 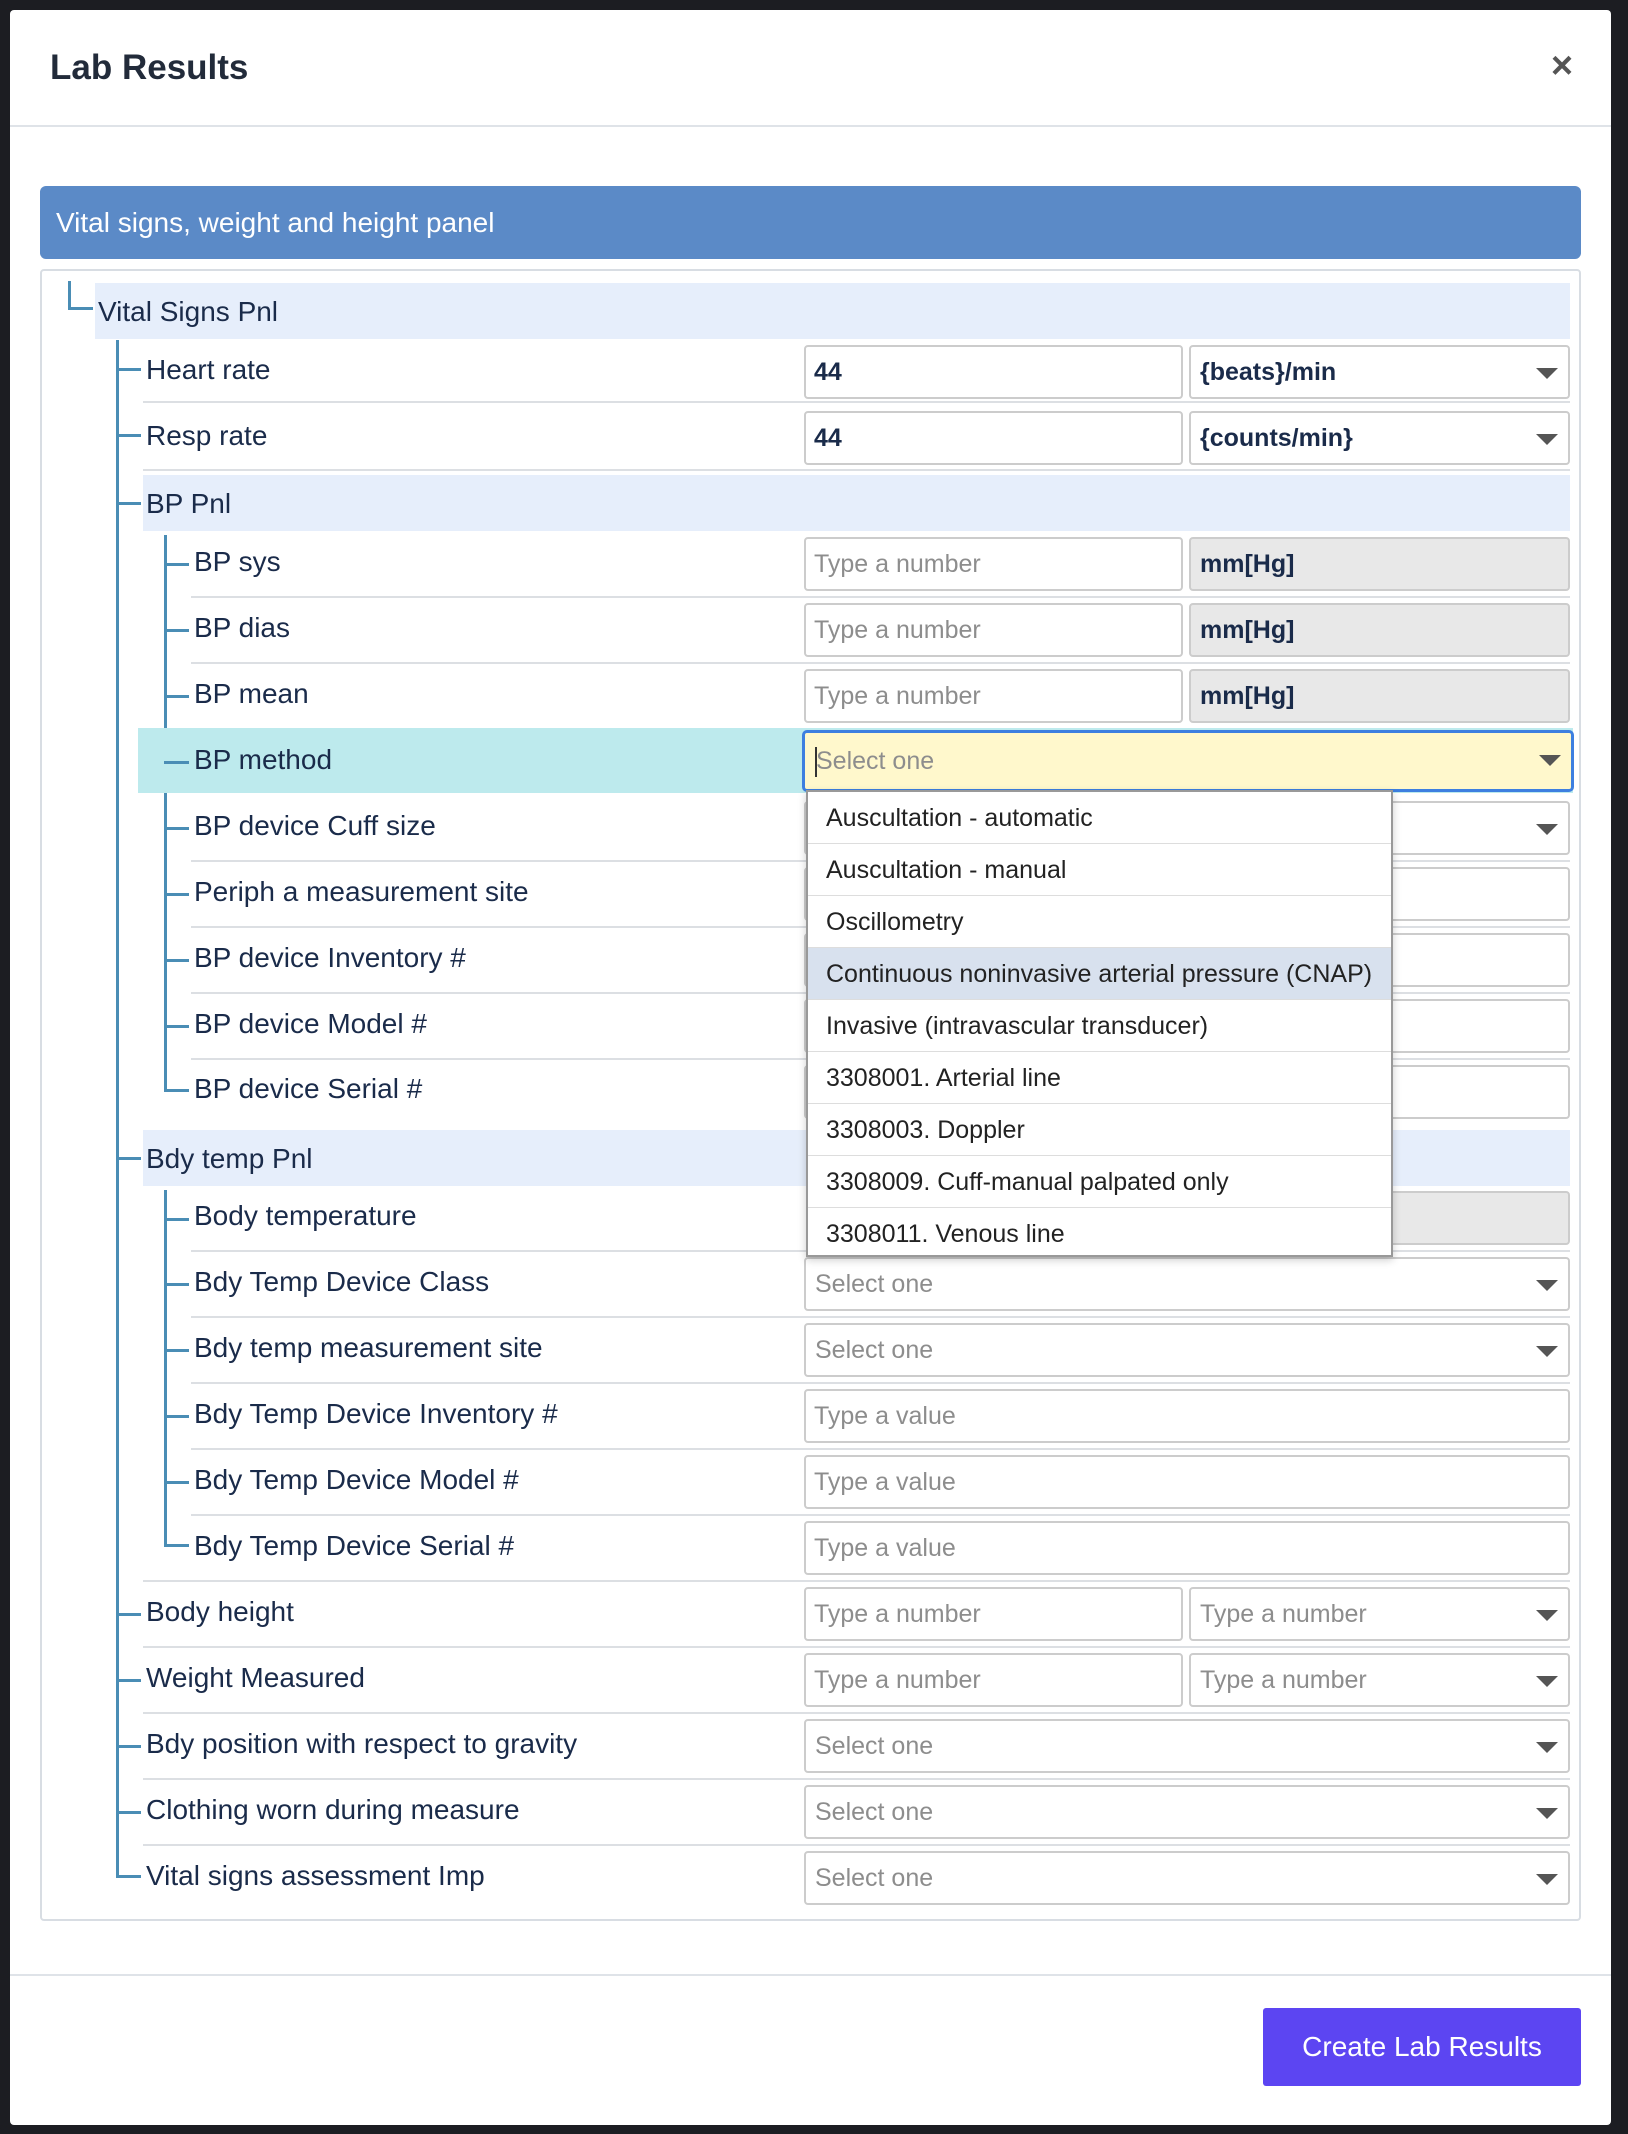 I want to click on group-label-vital-signs-pnl: Vital Signs Pnl, so click(x=188, y=311).